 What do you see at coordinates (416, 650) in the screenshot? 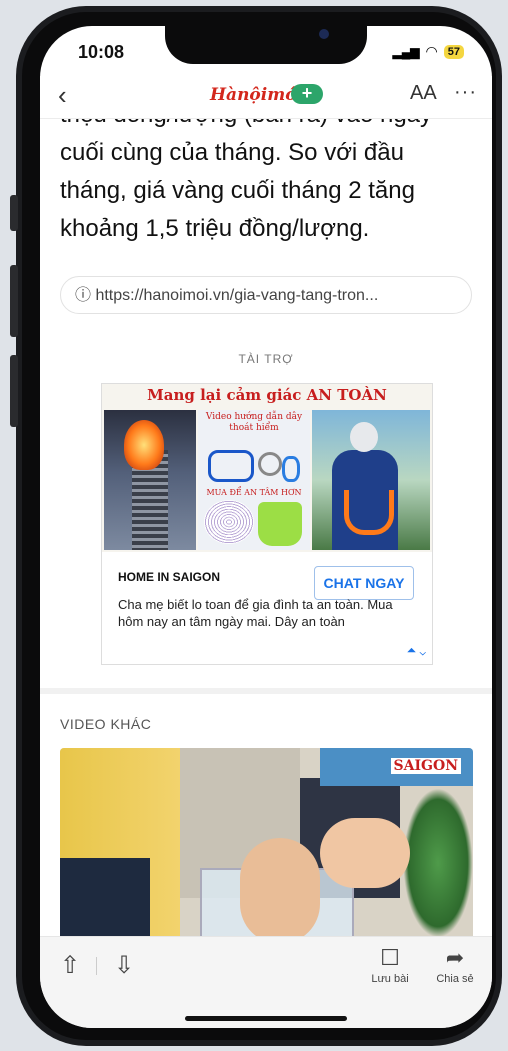
I see `ad-choices-icon: ⏶ ⌄` at bounding box center [416, 650].